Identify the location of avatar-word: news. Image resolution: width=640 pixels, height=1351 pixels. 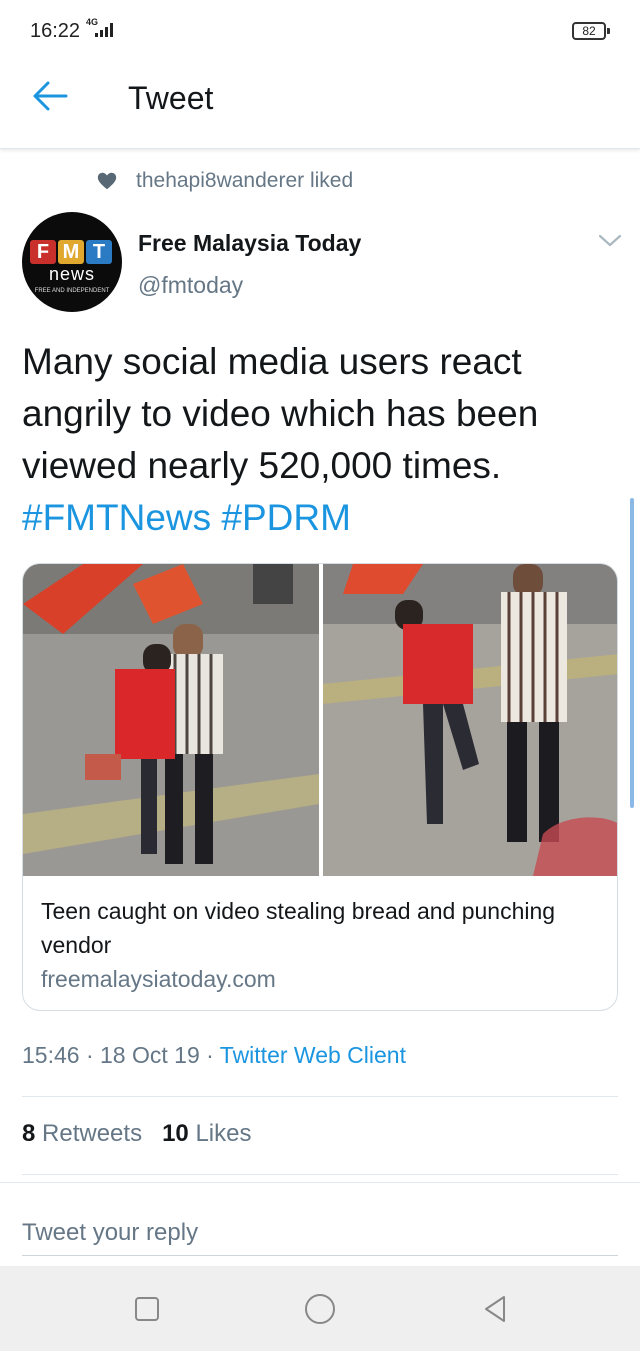
(72, 274).